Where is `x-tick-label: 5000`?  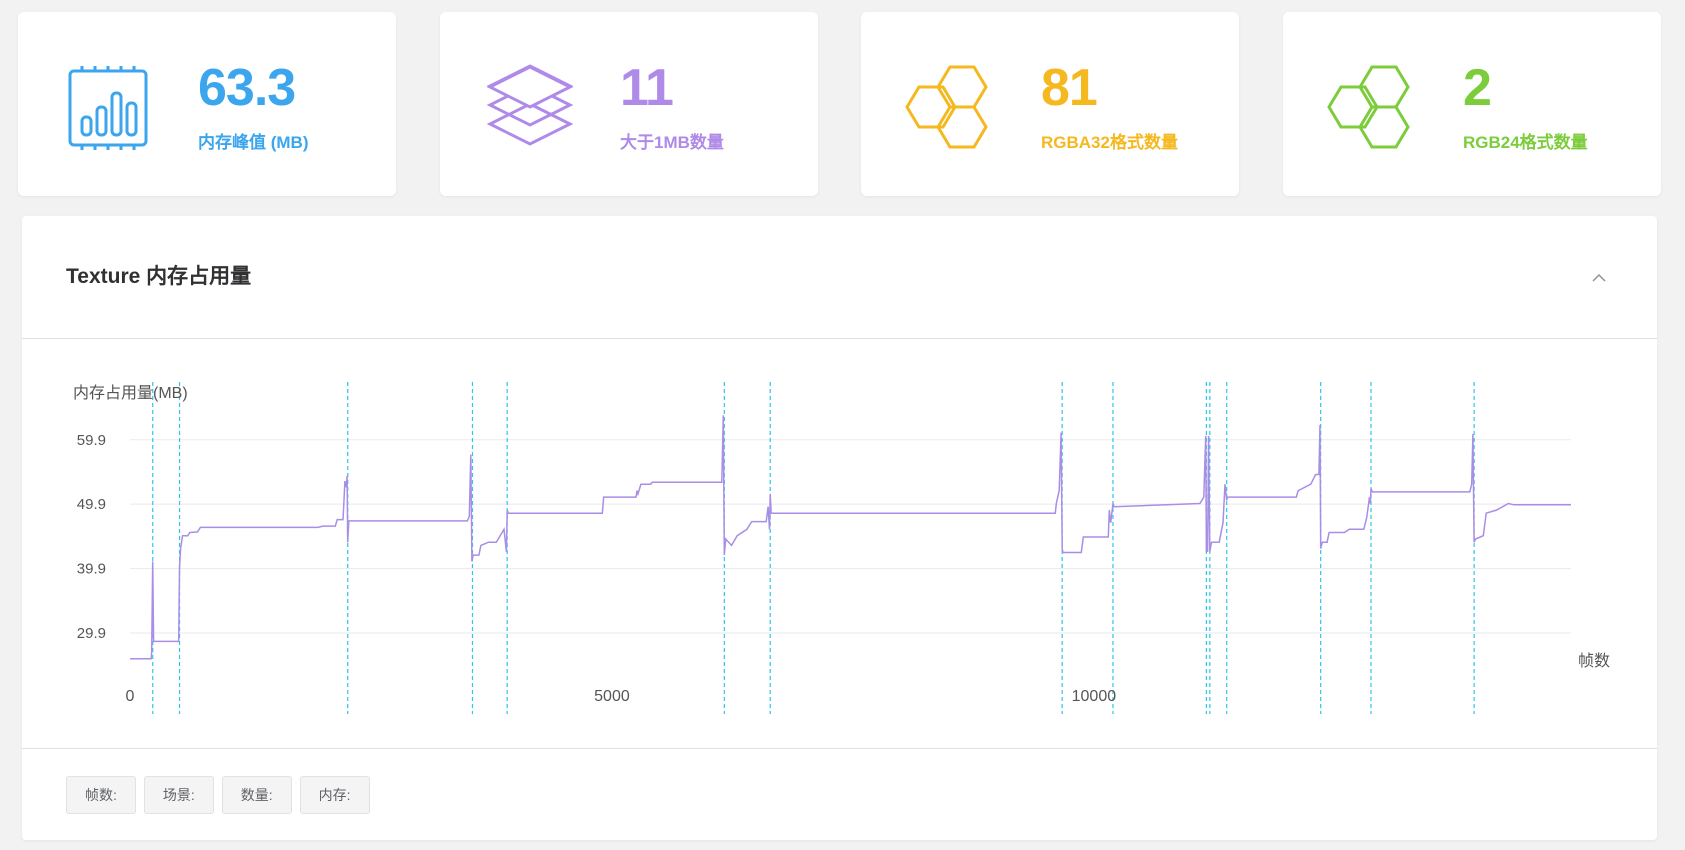
x-tick-label: 5000 is located at coordinates (612, 696).